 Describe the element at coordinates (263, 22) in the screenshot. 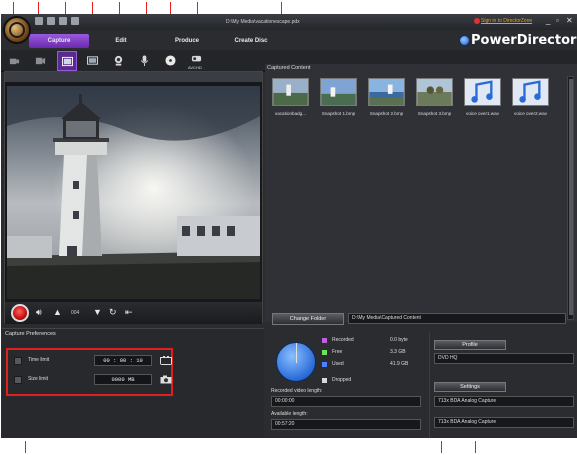

I see `window-title: D:\My Media\vacationescape.pdx` at that location.